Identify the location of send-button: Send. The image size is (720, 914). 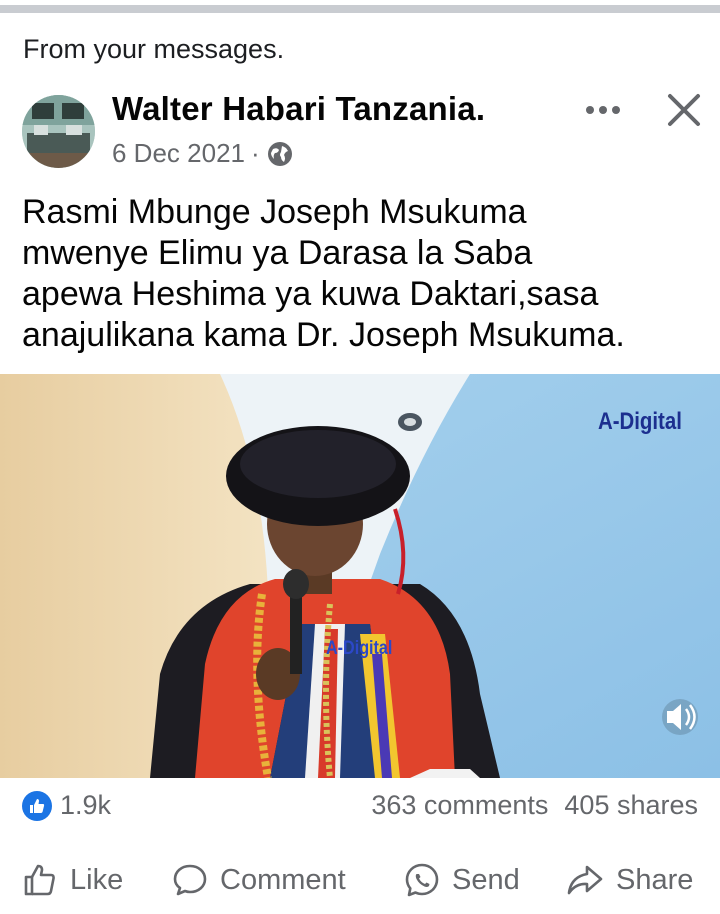
(462, 880).